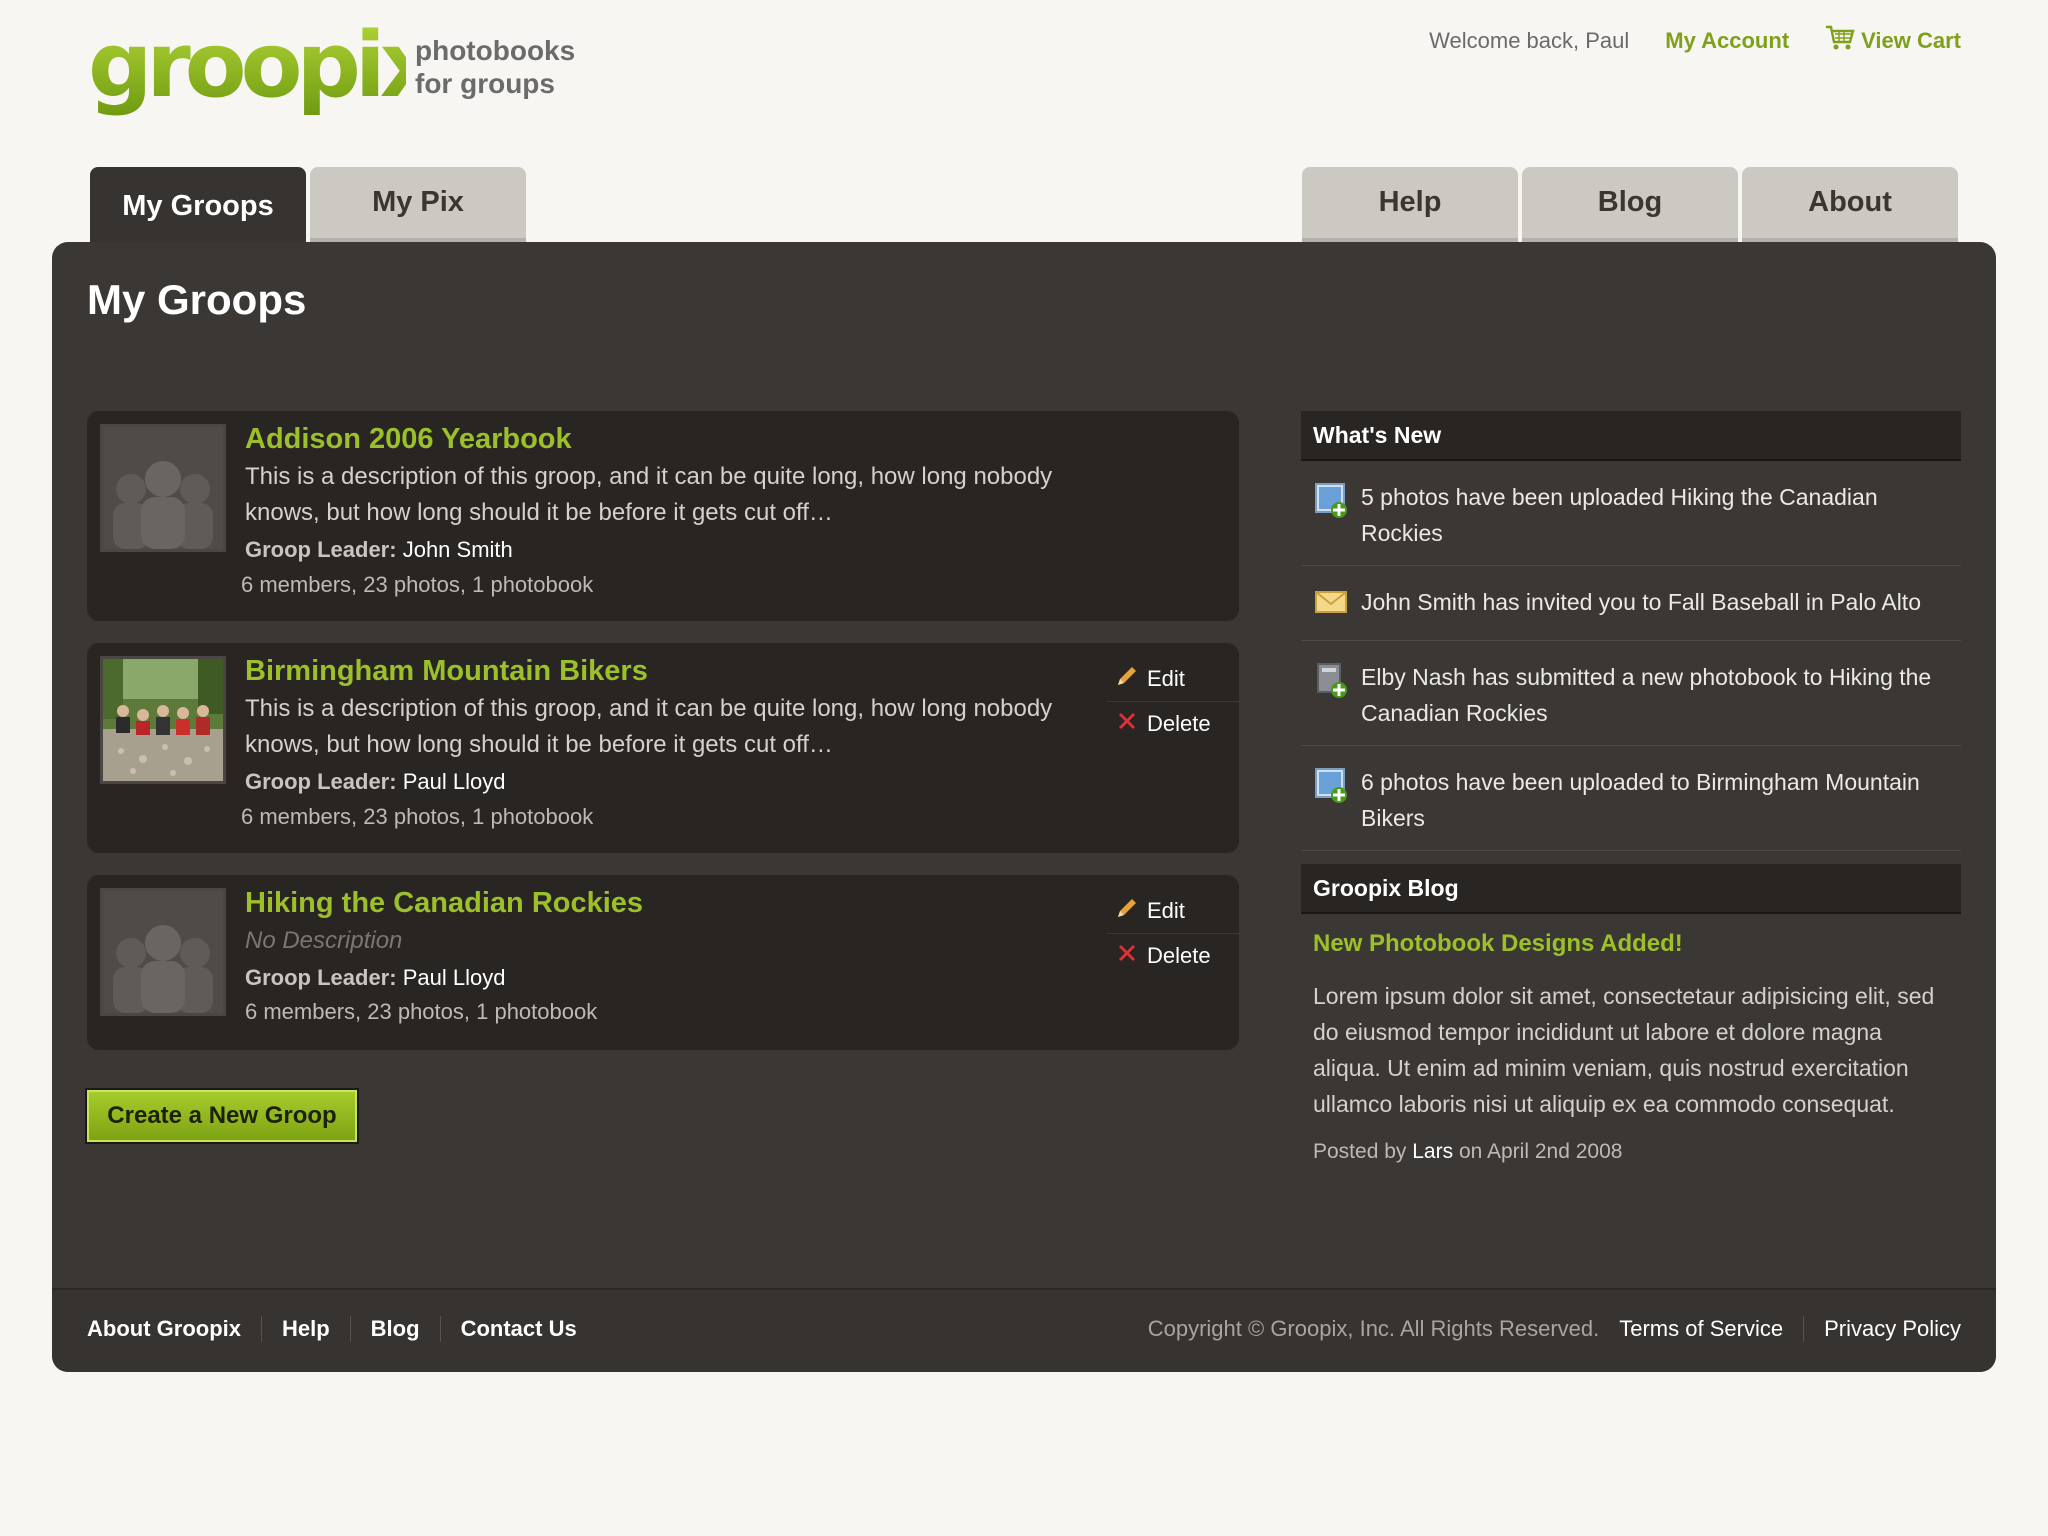  I want to click on blog-heading: Groopix Blog, so click(1631, 889).